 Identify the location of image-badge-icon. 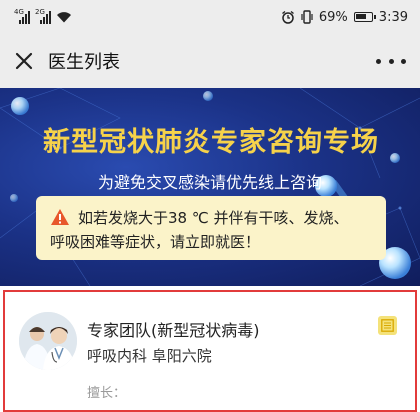
(387, 325).